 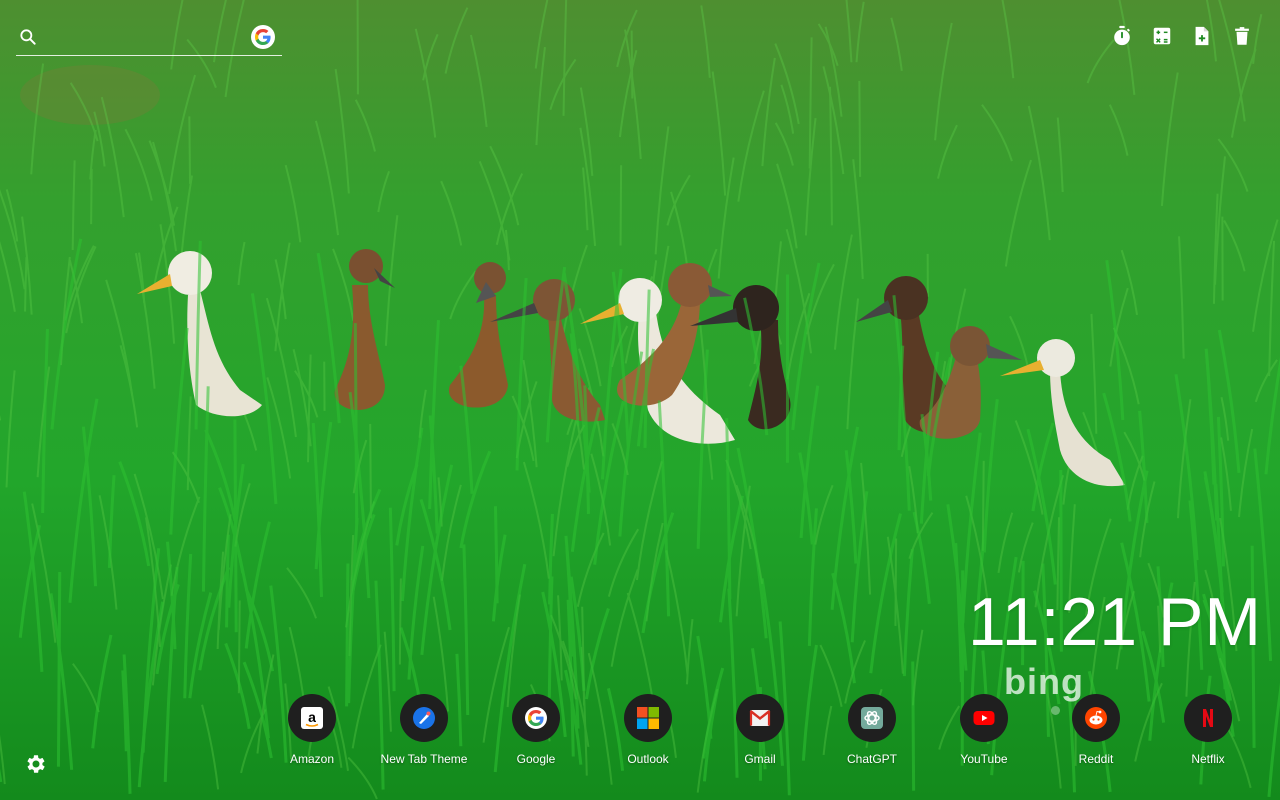 What do you see at coordinates (1182, 36) in the screenshot?
I see `top-toolbar` at bounding box center [1182, 36].